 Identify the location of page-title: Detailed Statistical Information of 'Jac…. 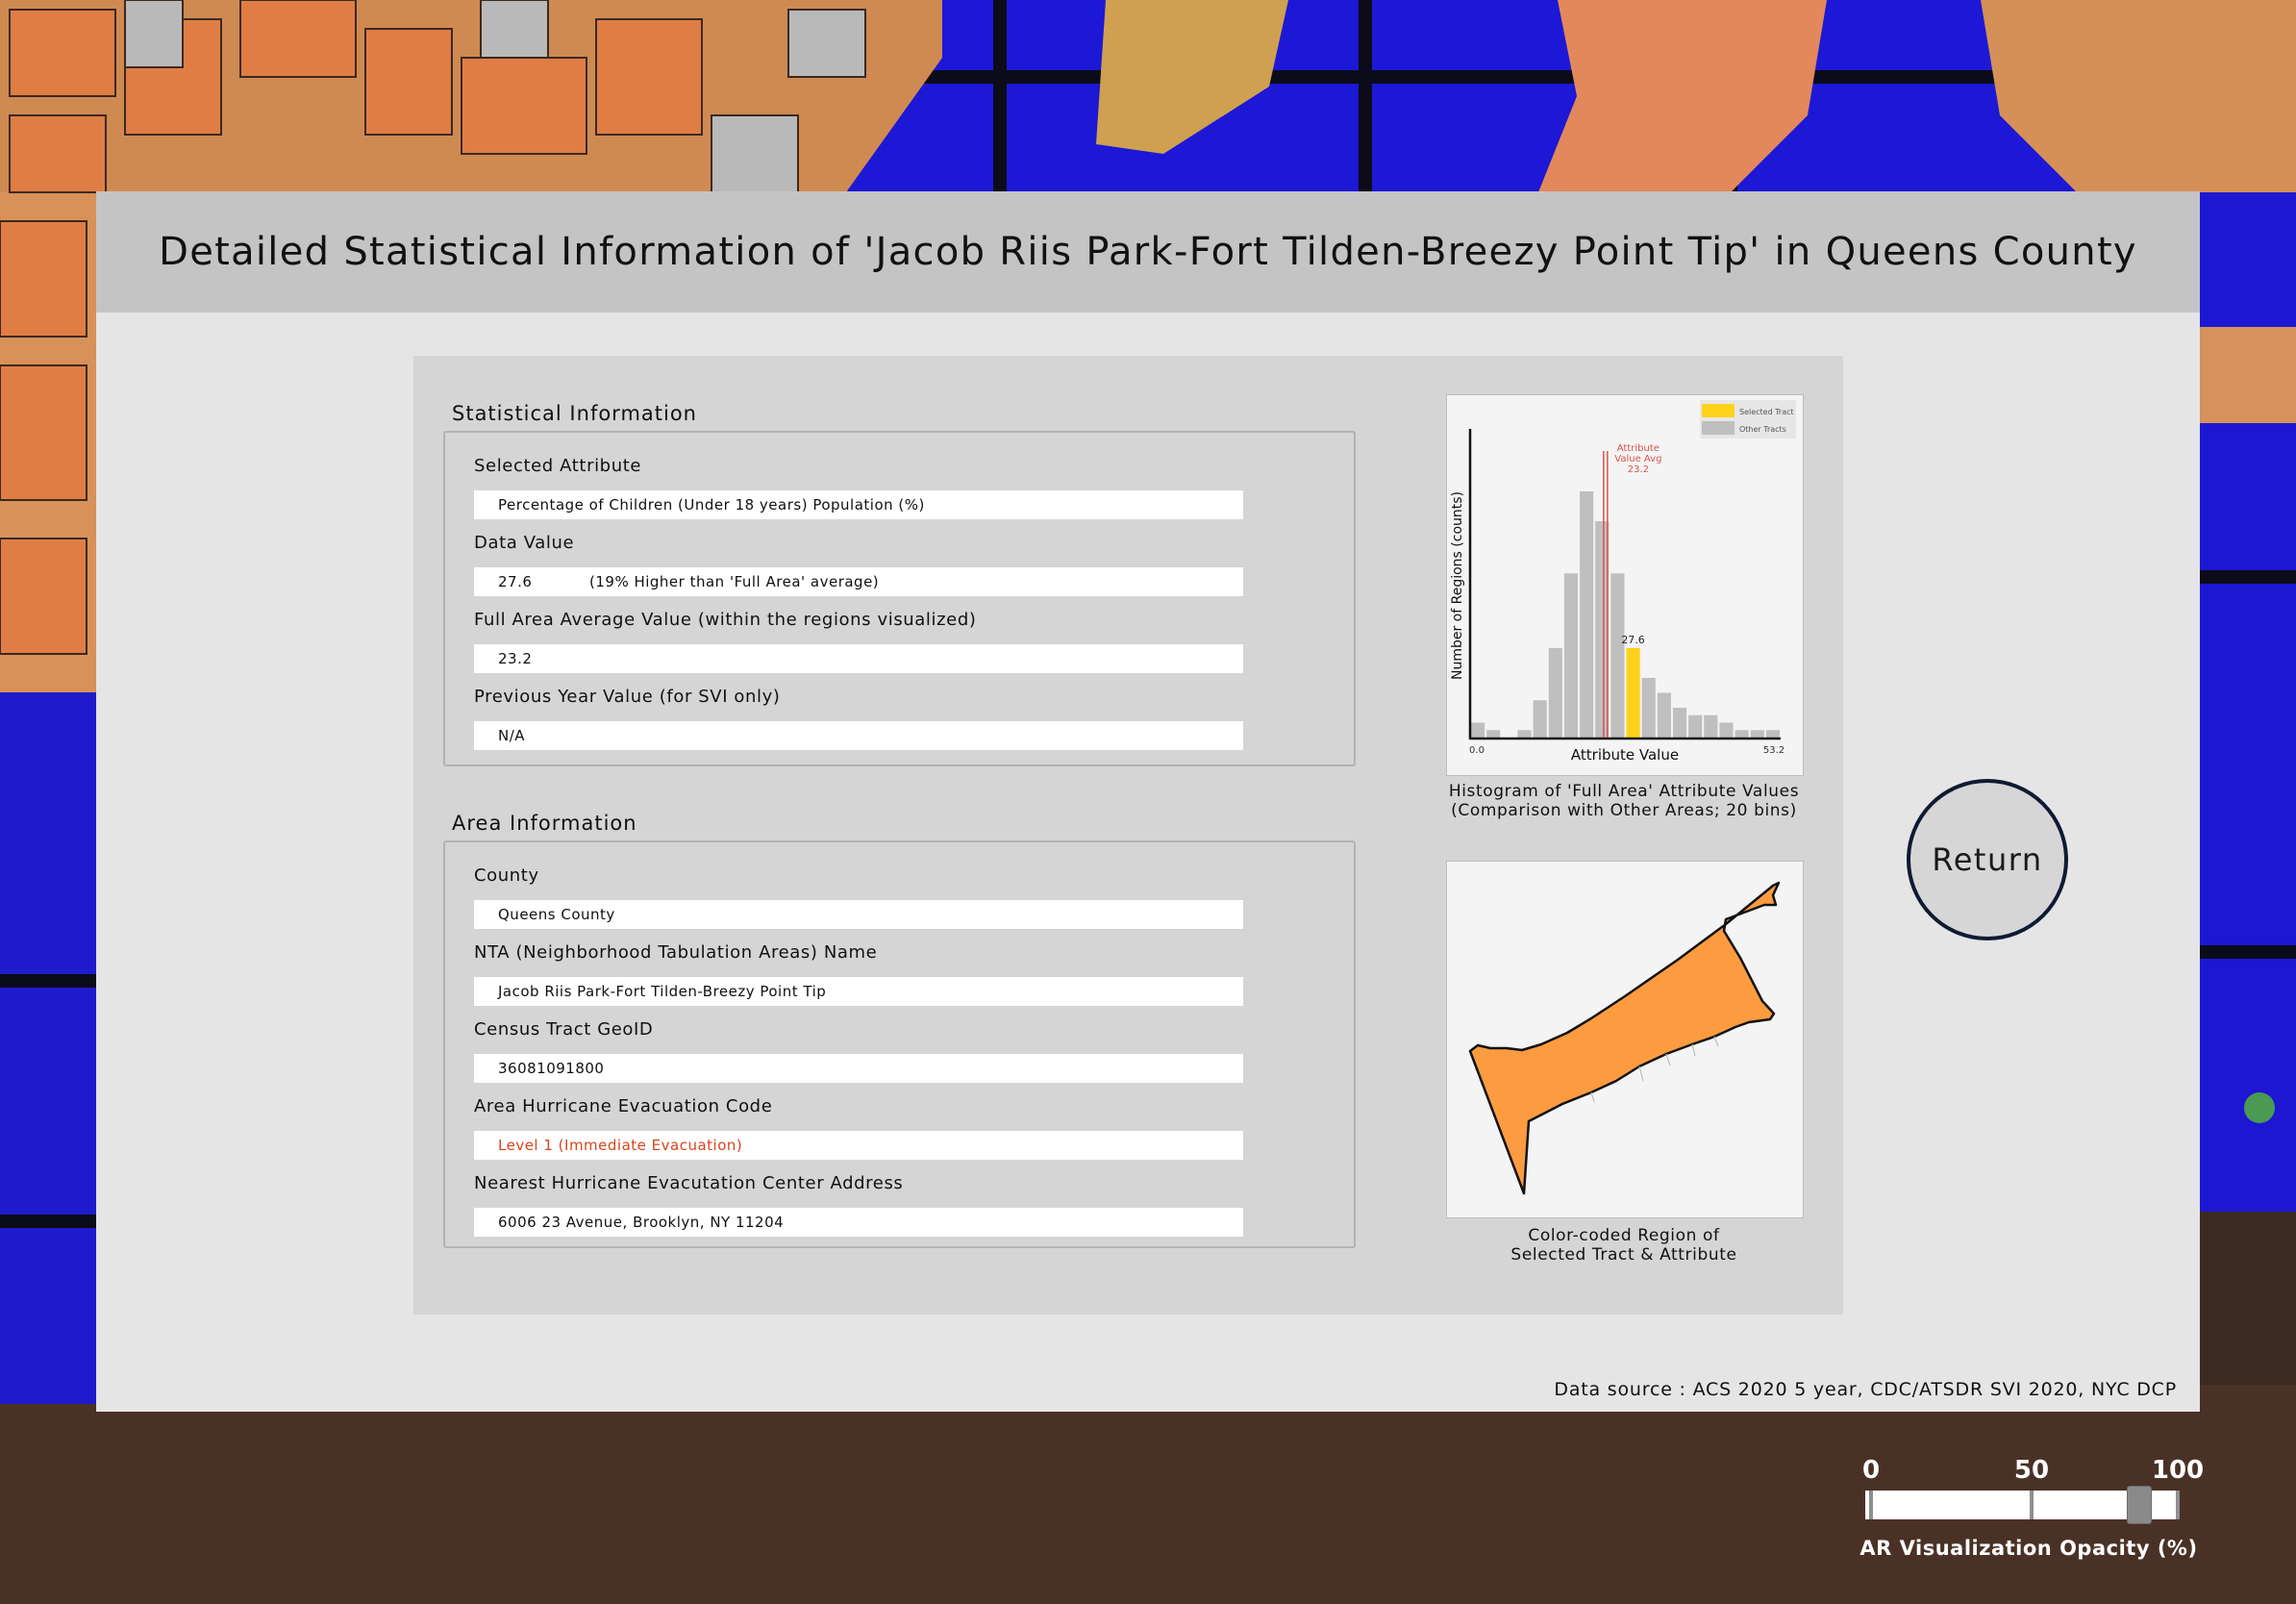
(1148, 252).